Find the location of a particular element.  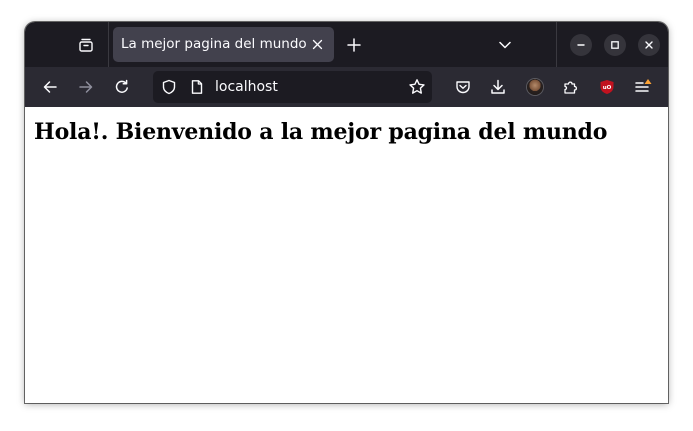

minimize-icon is located at coordinates (581, 45).